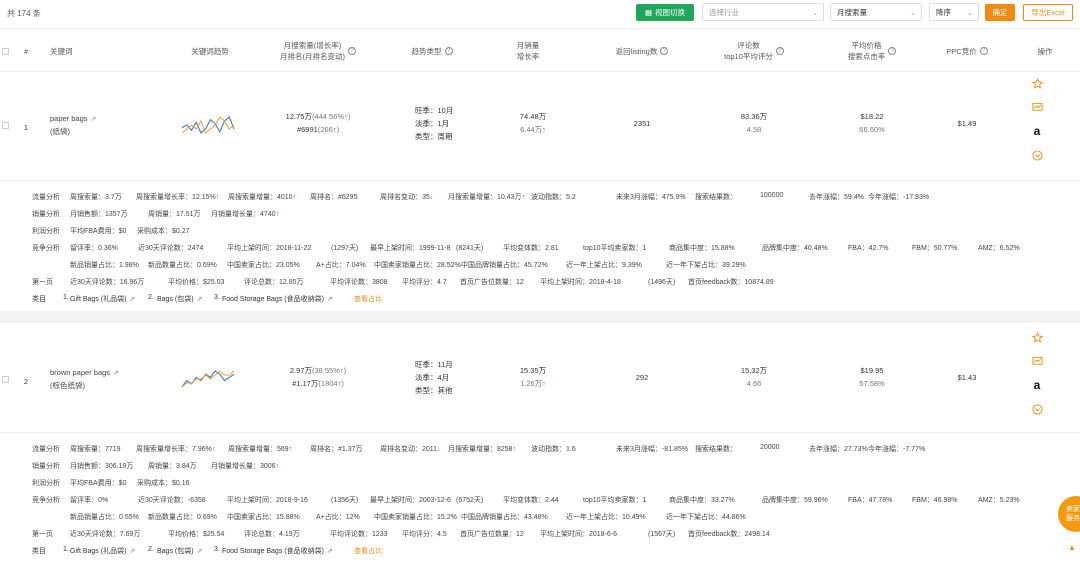  What do you see at coordinates (318, 123) in the screenshot?
I see `search-volume-cell: 12.75万(444.56%↑) #6991(266↑)` at bounding box center [318, 123].